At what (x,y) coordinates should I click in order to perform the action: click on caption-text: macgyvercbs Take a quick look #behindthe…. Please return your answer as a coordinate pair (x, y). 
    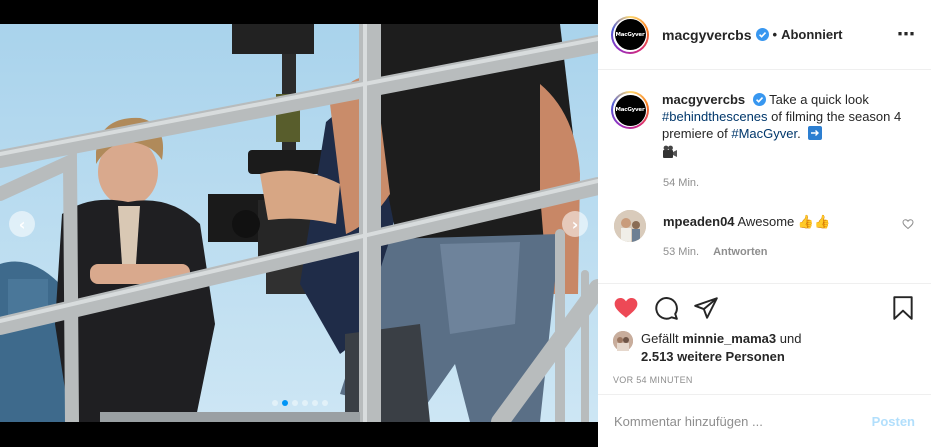
    Looking at the image, I should click on (782, 127).